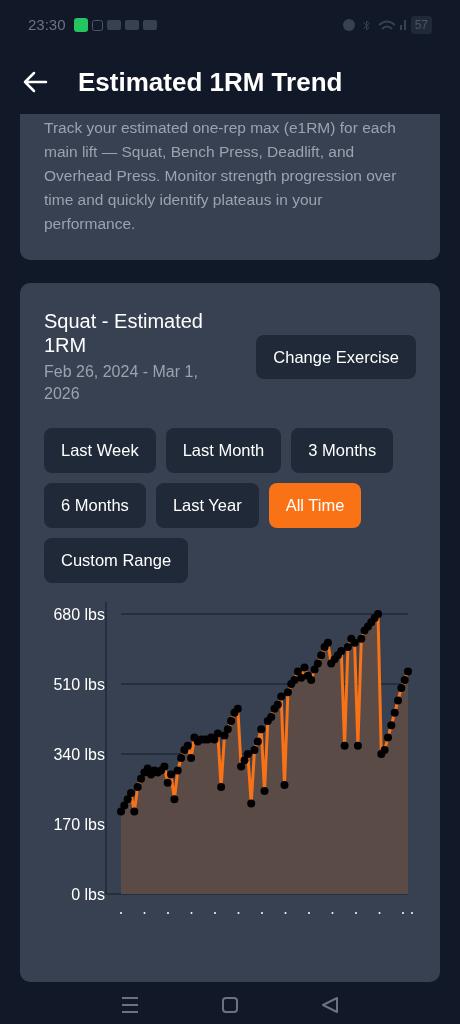  Describe the element at coordinates (403, 25) in the screenshot. I see `signal-icon` at that location.